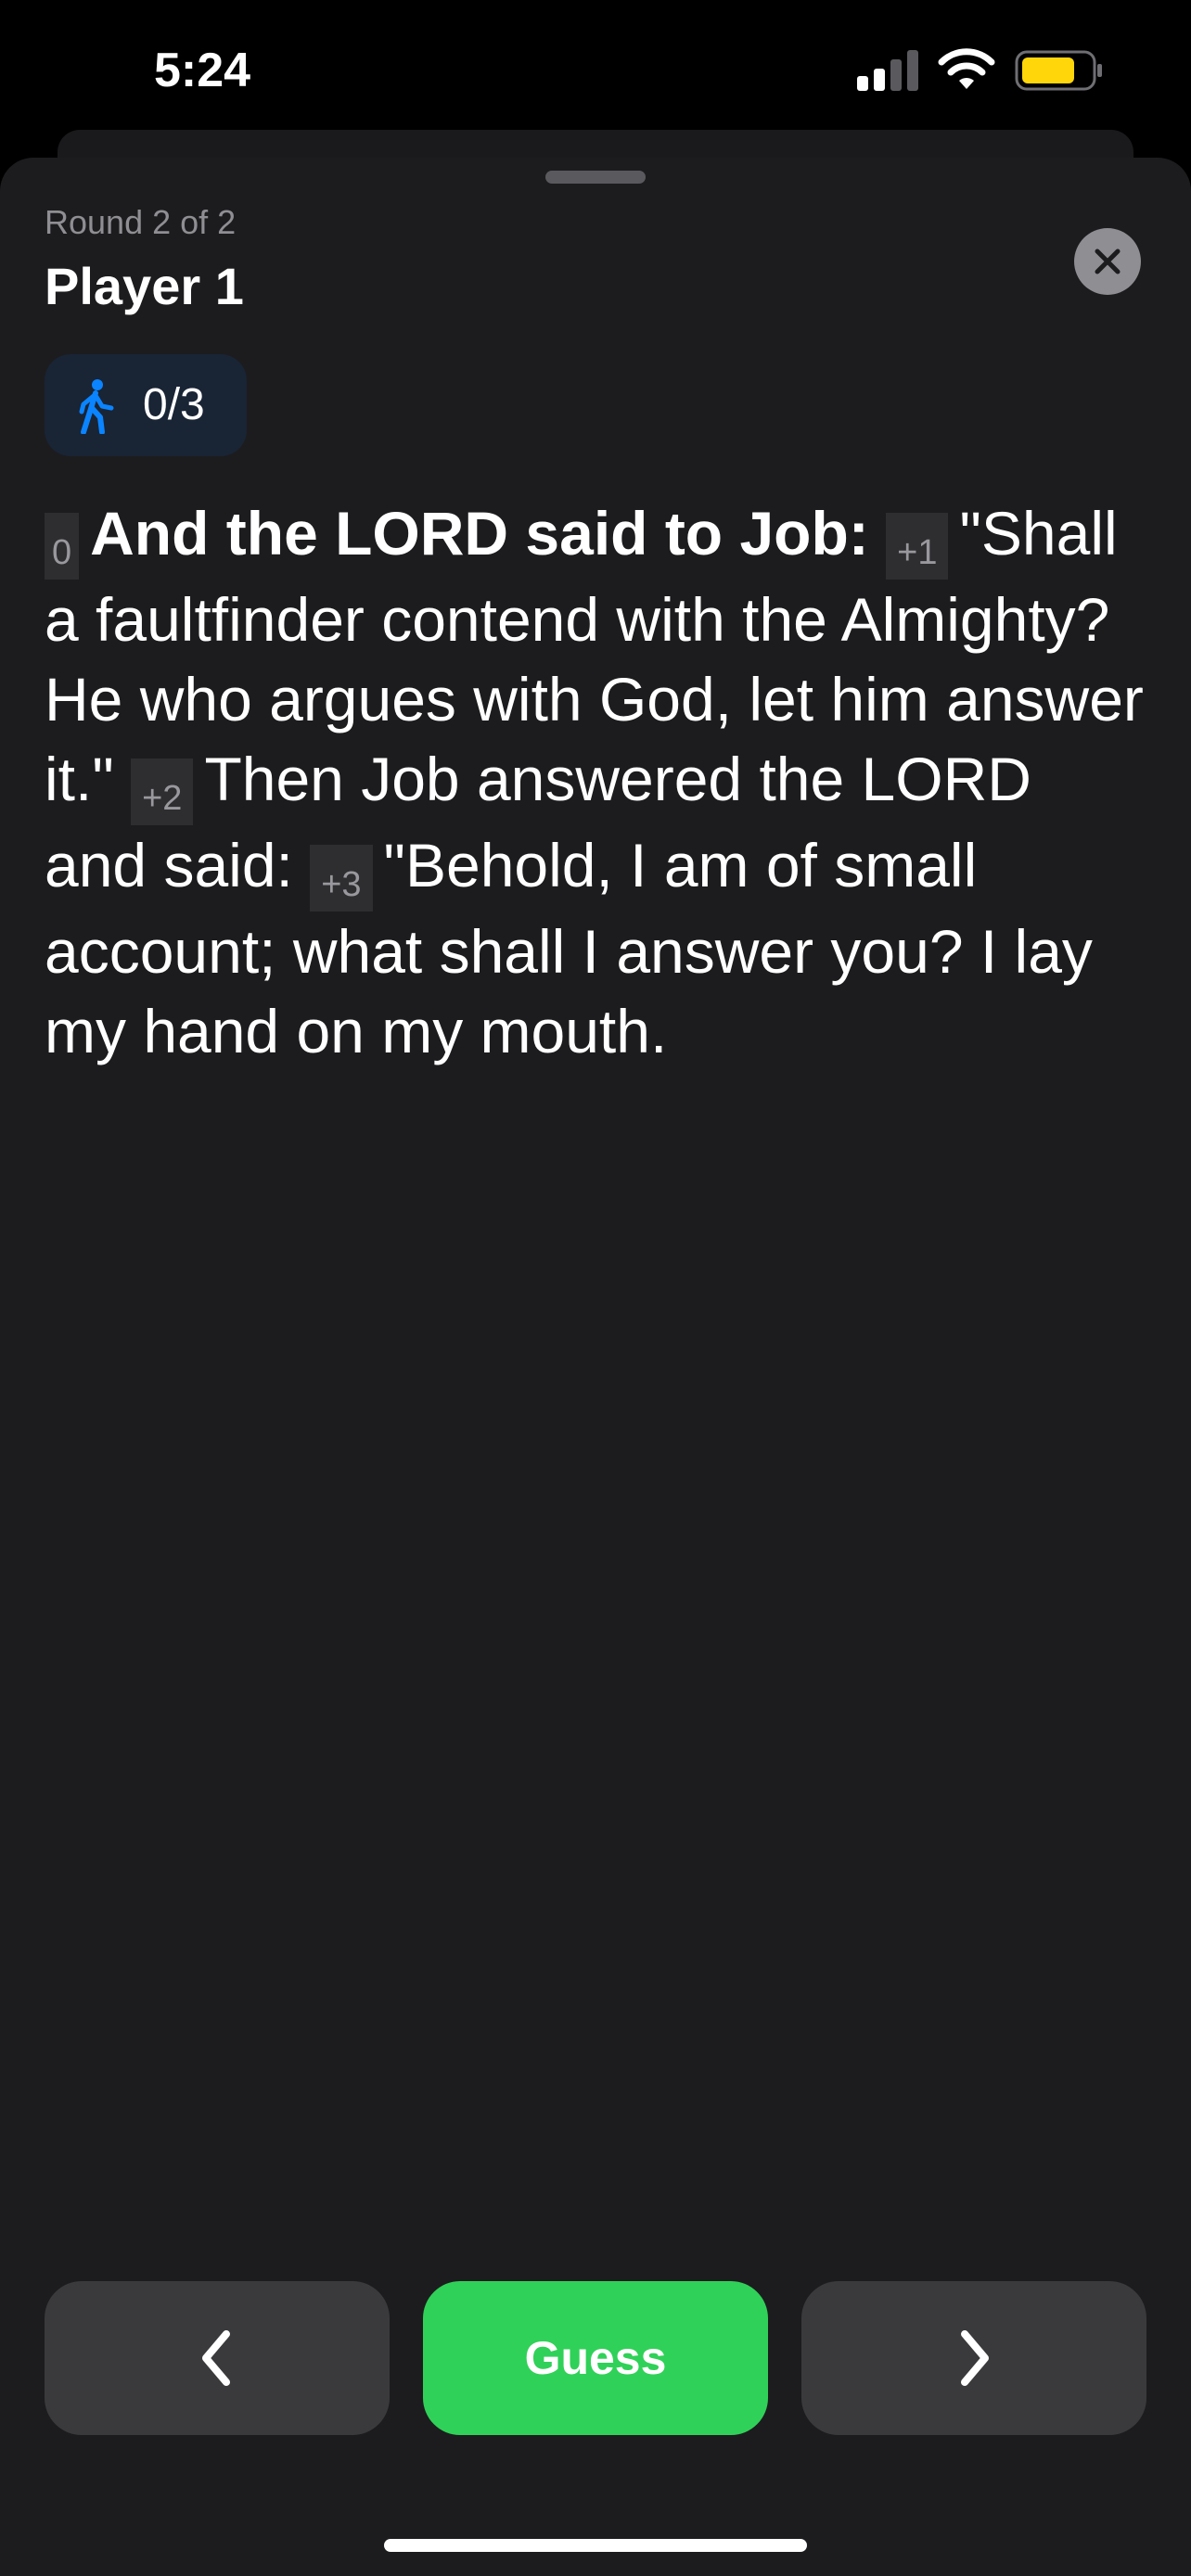 The width and height of the screenshot is (1191, 2576). I want to click on home-indicator, so click(595, 2545).